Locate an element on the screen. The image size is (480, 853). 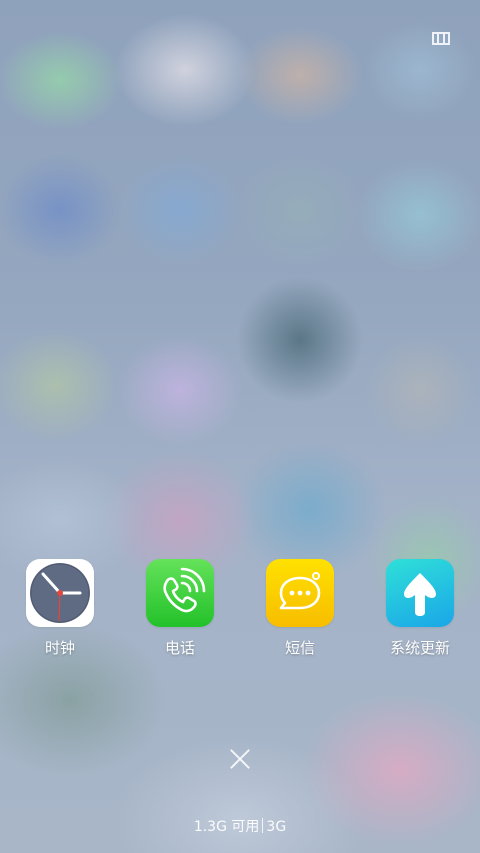
app-label: 短信 is located at coordinates (299, 648).